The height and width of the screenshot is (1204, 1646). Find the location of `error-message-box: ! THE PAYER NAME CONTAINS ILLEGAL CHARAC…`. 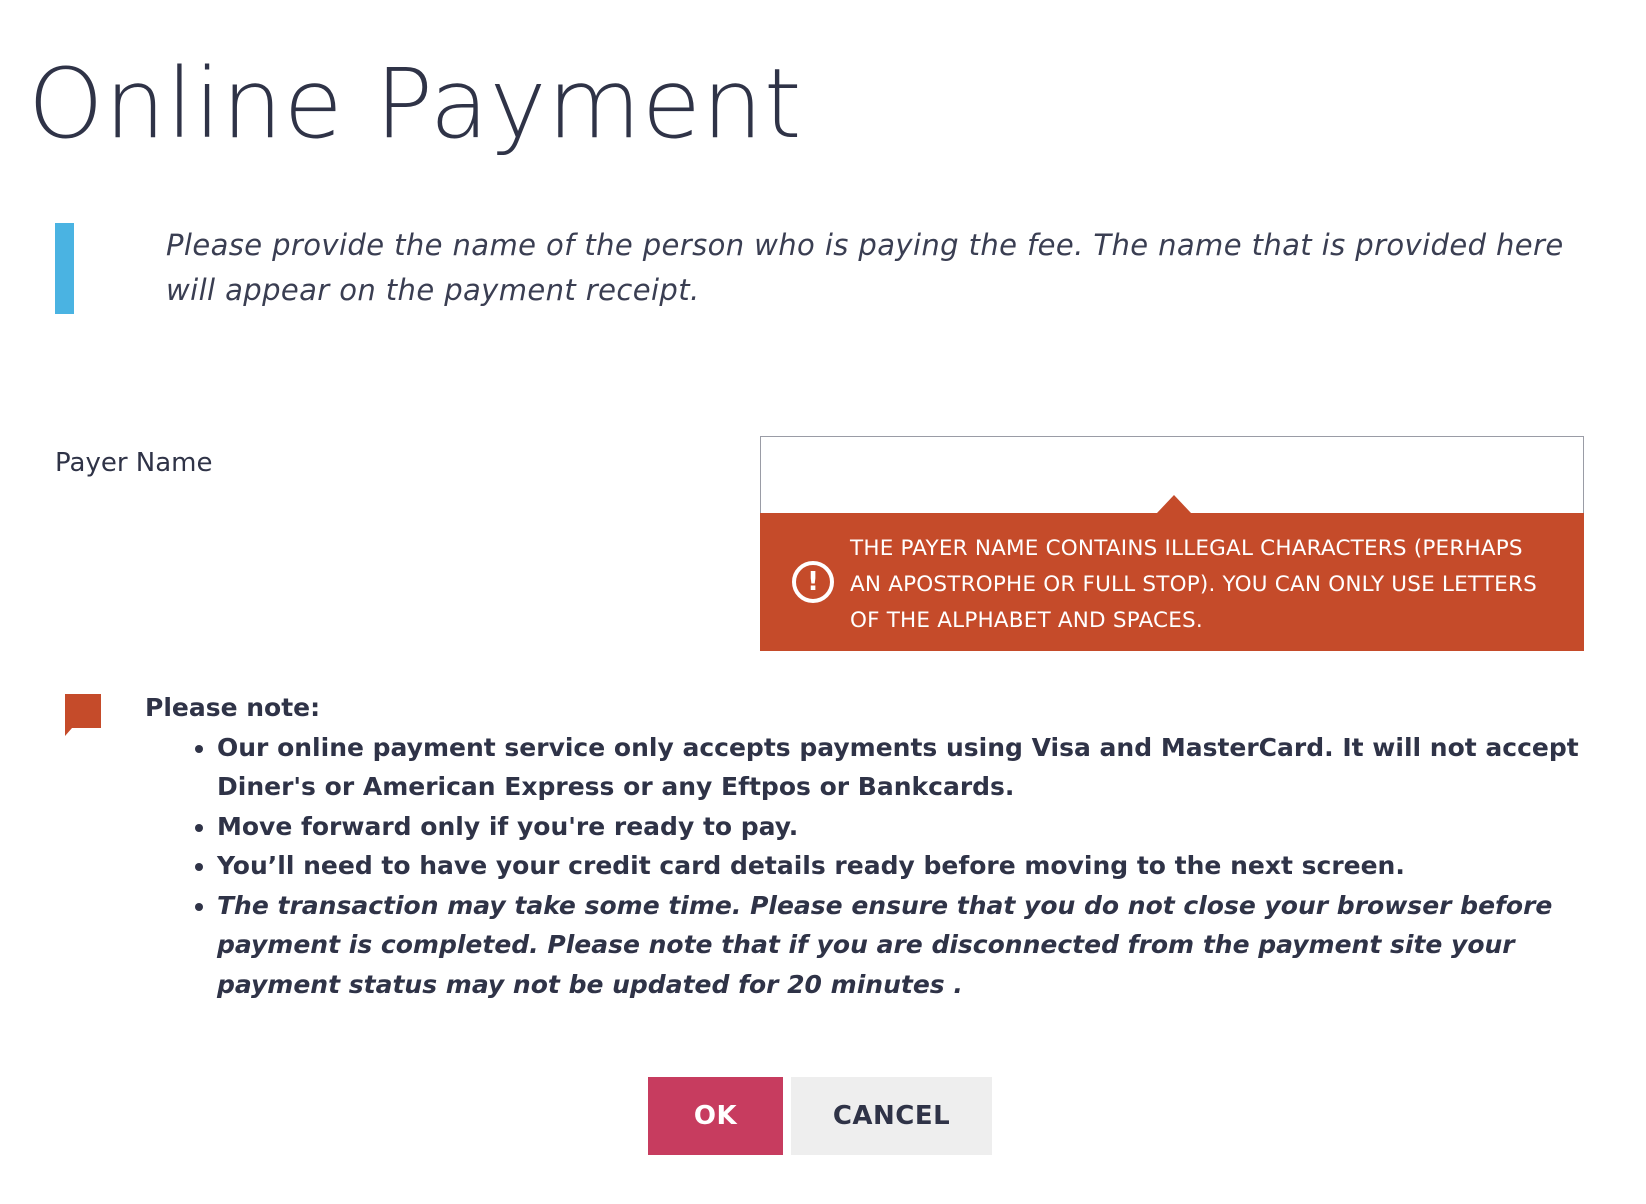

error-message-box: ! THE PAYER NAME CONTAINS ILLEGAL CHARAC… is located at coordinates (1172, 582).